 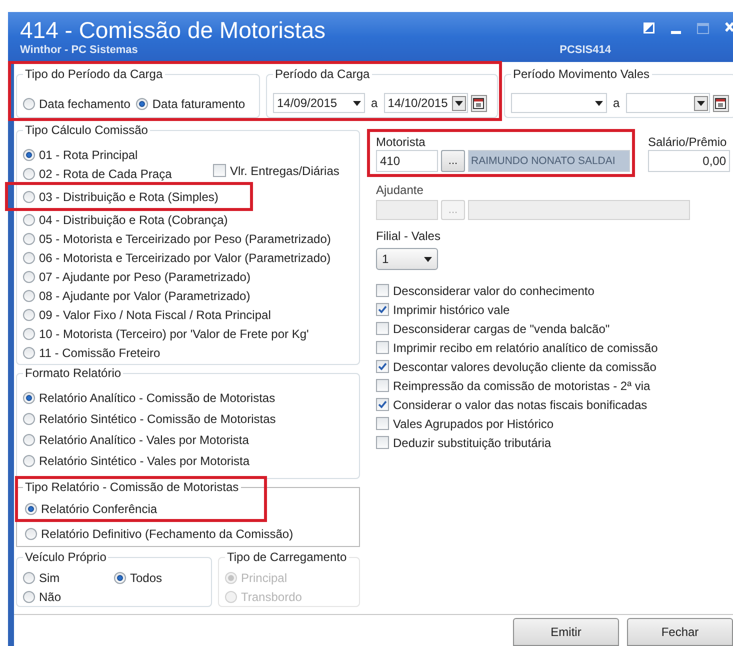 I want to click on checkbox-label: Imprimir recibo em relatório analítico de comissão, so click(x=525, y=348).